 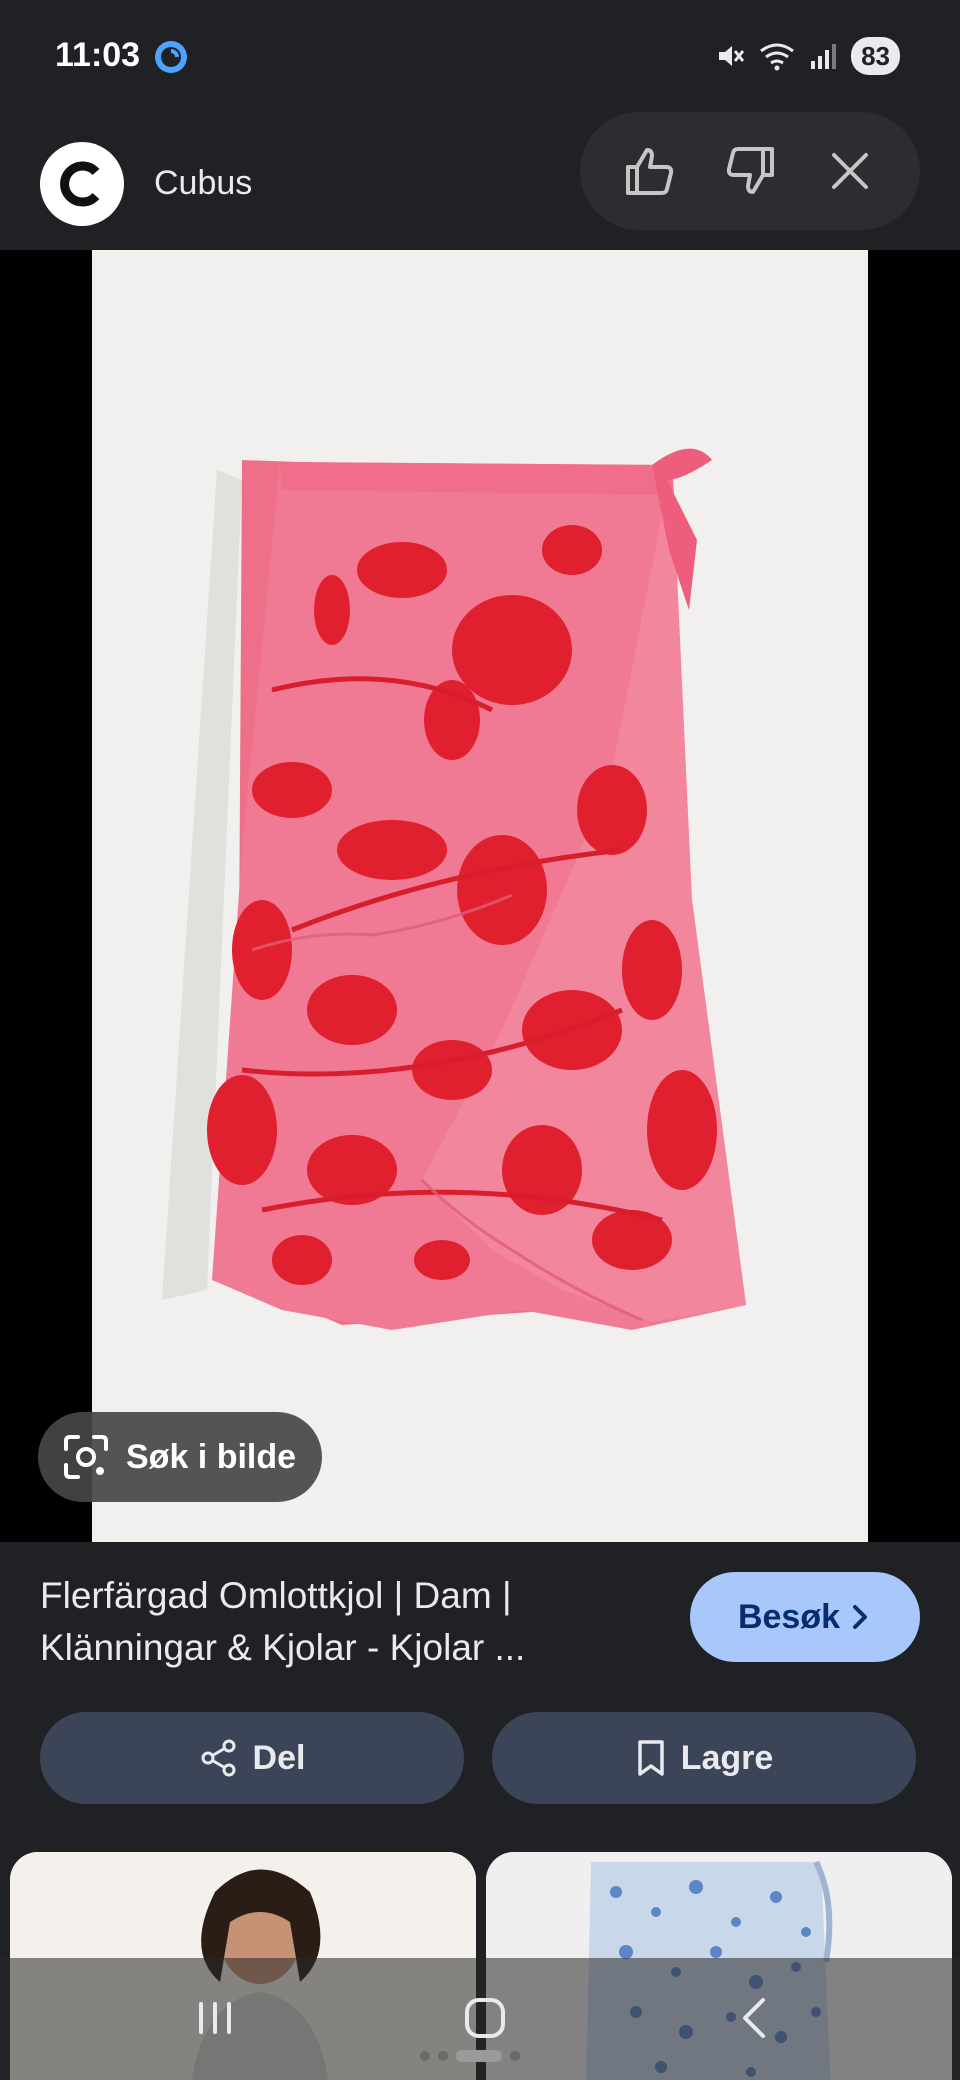 What do you see at coordinates (480, 181) in the screenshot?
I see `result-header: Cubus` at bounding box center [480, 181].